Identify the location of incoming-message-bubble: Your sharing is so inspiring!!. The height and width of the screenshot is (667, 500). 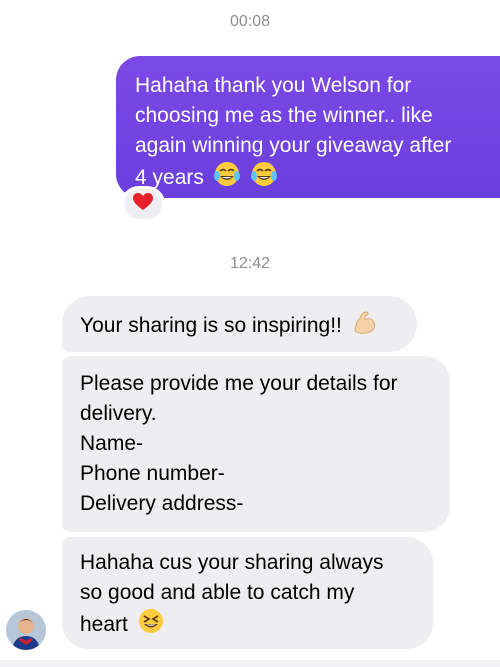
(239, 324).